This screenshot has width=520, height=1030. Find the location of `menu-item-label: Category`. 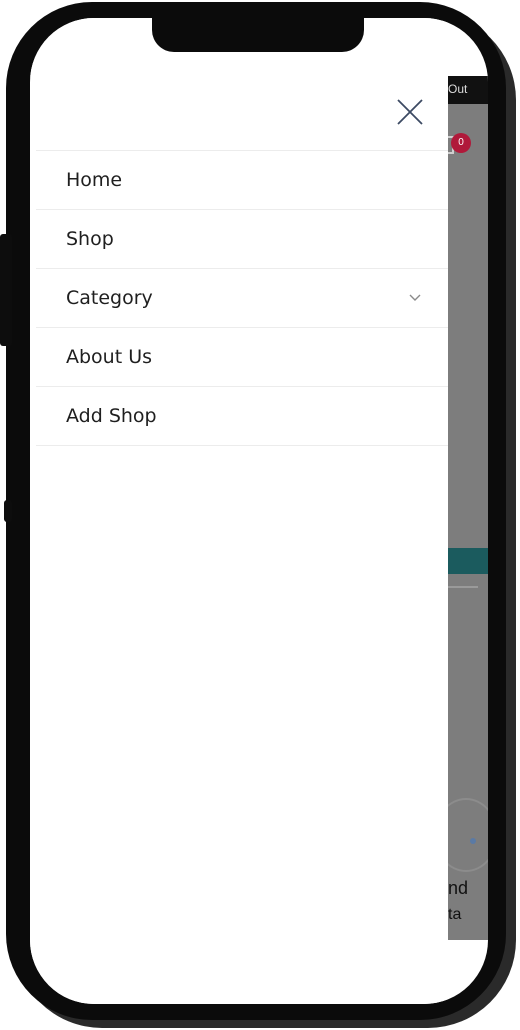

menu-item-label: Category is located at coordinates (109, 298).